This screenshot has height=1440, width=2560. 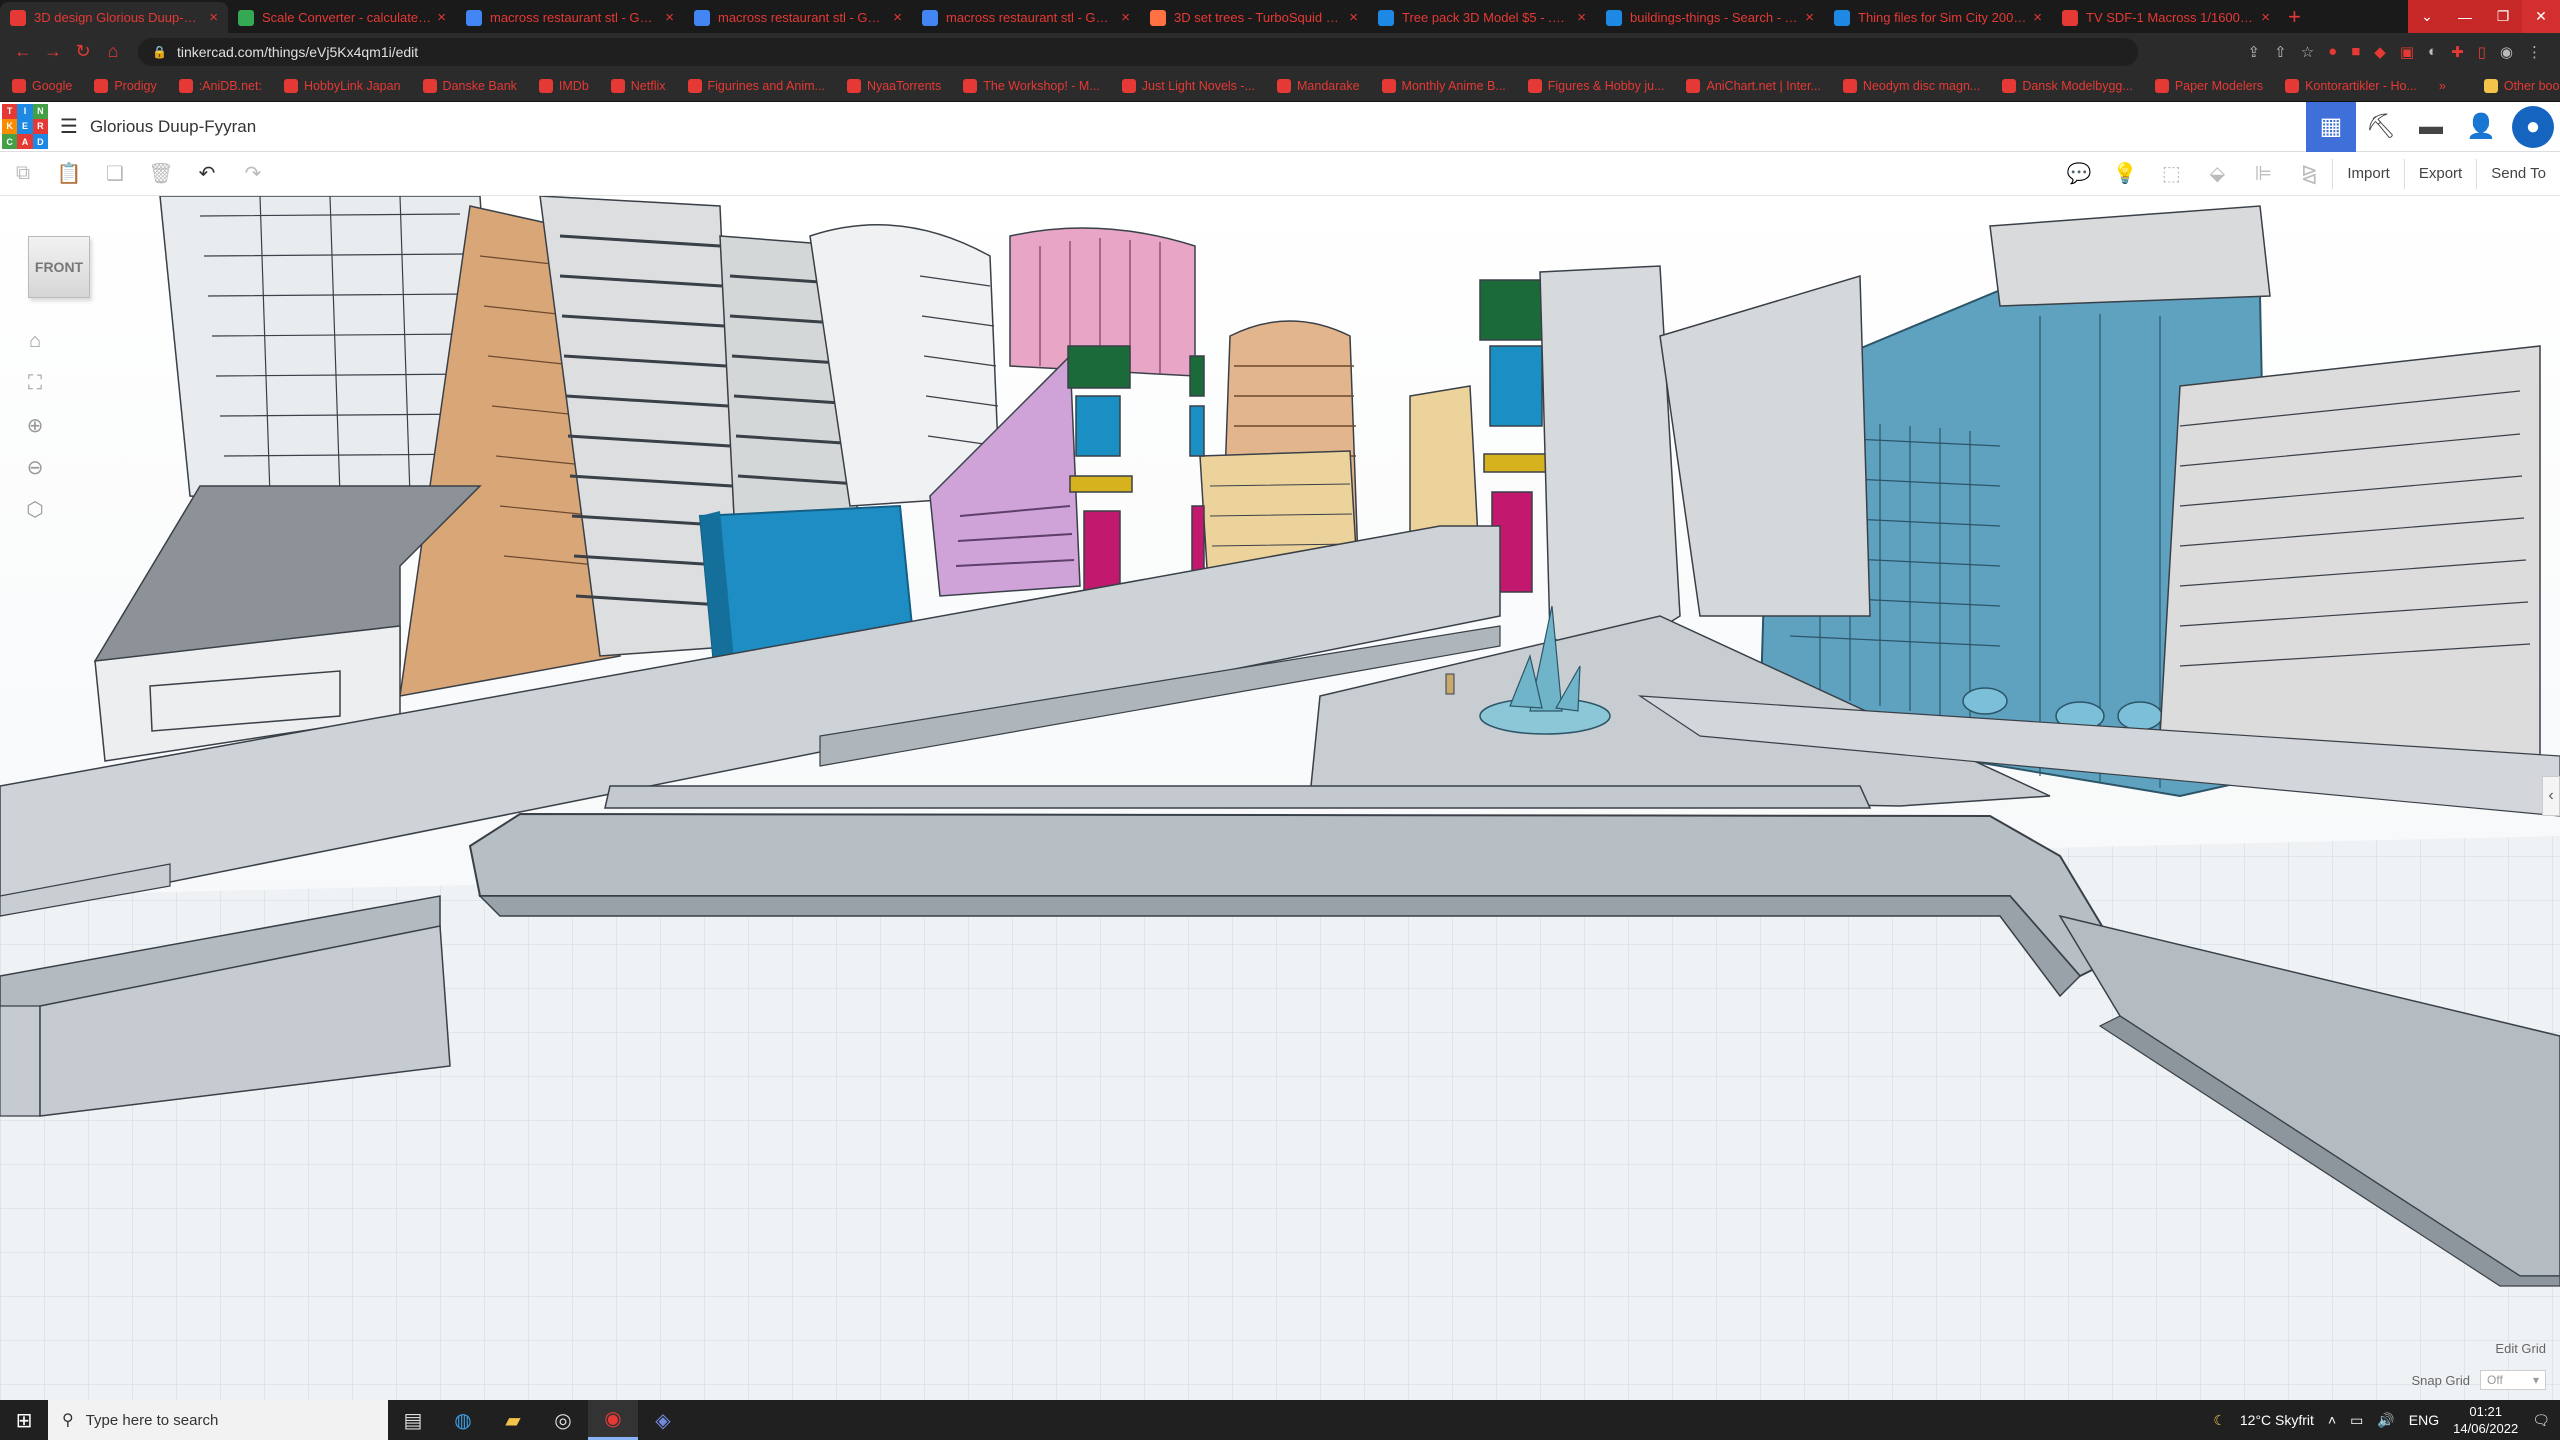 I want to click on light-bulb-icon: 💡, so click(x=2125, y=174).